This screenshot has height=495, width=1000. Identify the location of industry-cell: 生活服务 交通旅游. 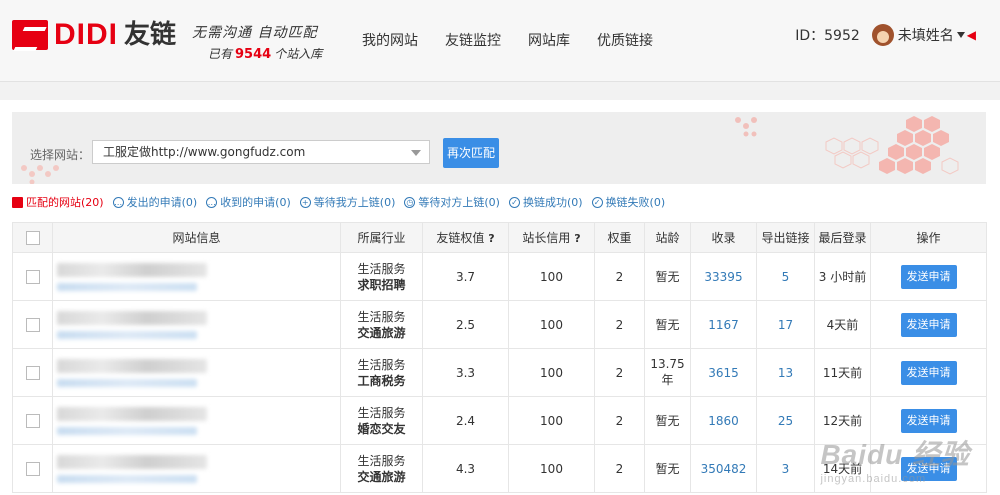
(381, 324).